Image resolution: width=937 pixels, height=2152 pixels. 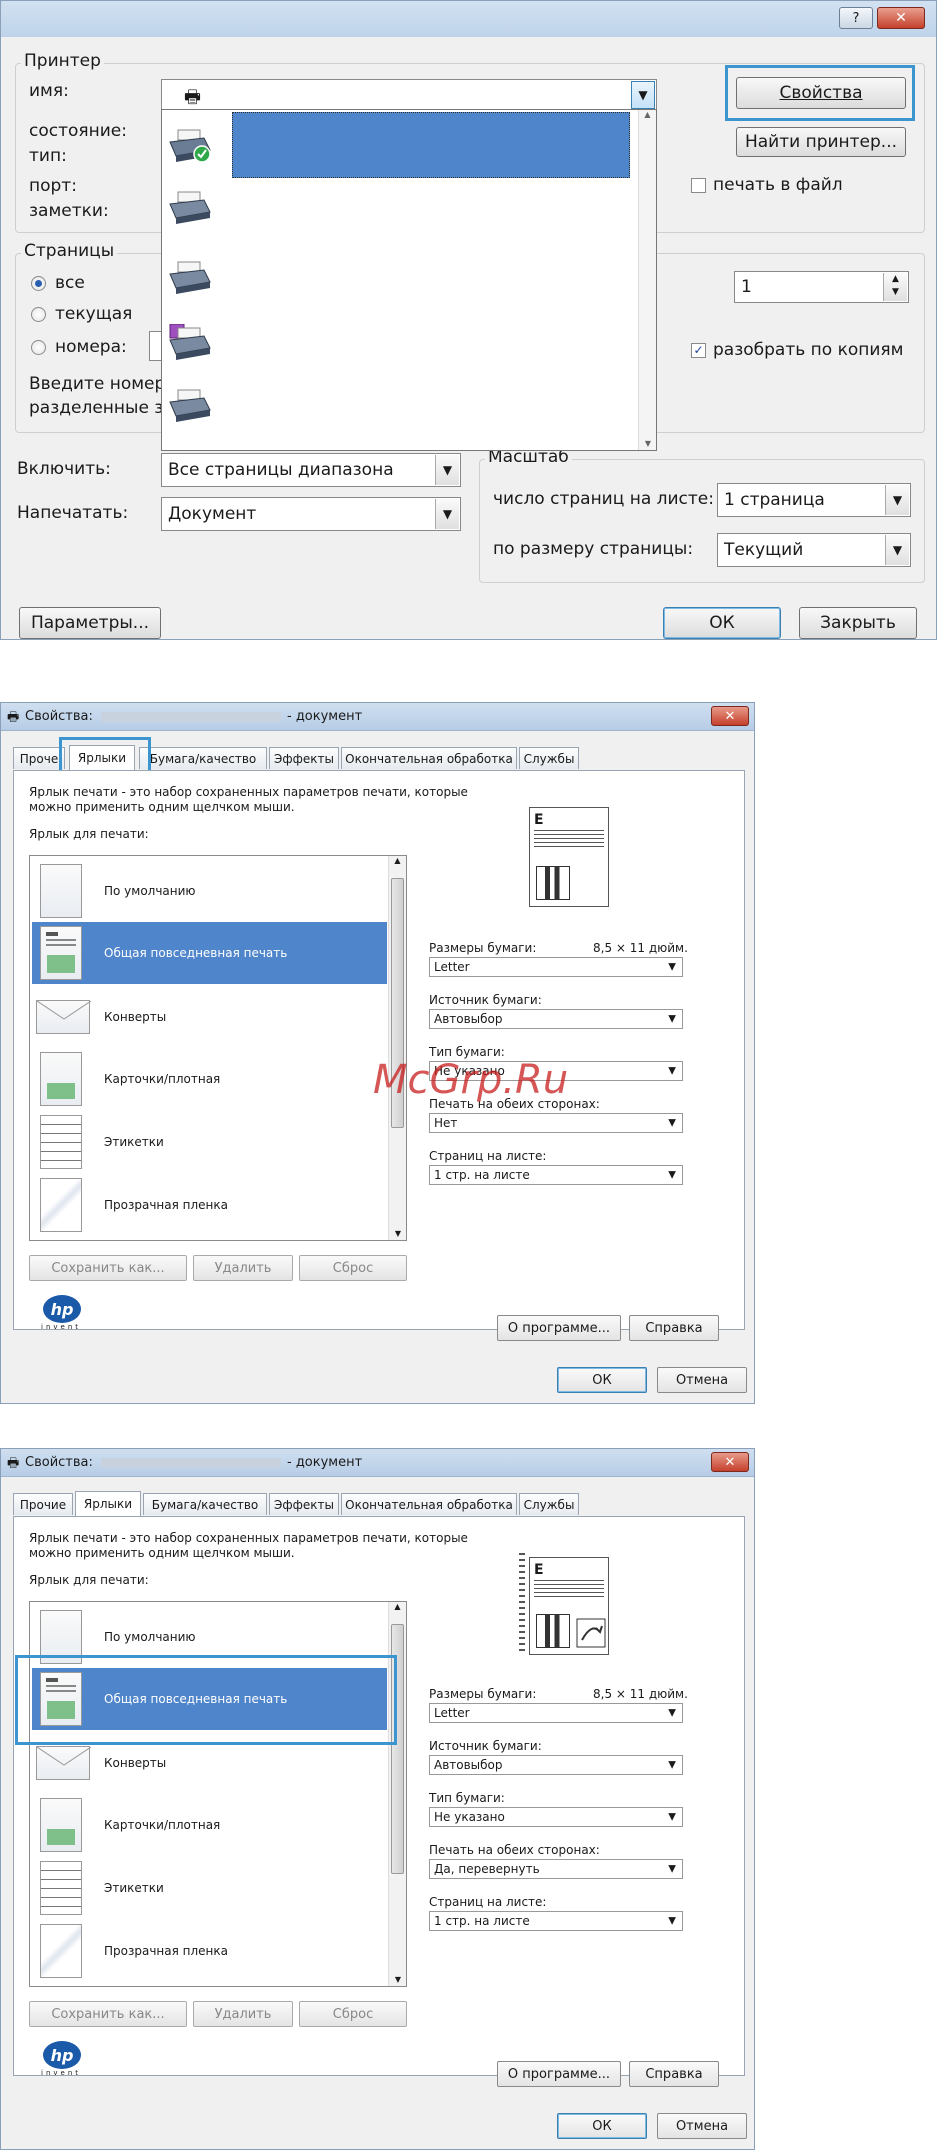 I want to click on duplex-dropdown: Да, перевернуть ▼, so click(x=556, y=1869).